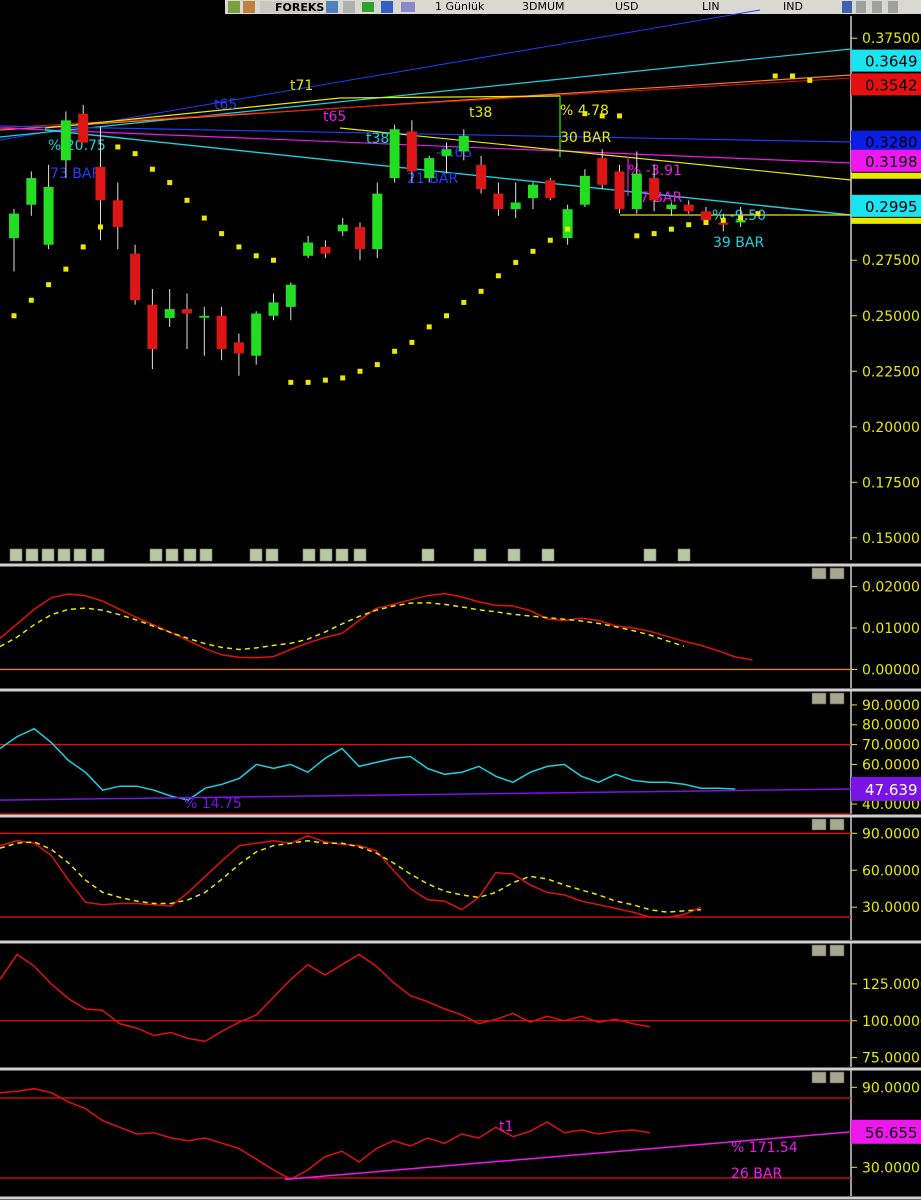 The width and height of the screenshot is (921, 1200). Describe the element at coordinates (627, 6) in the screenshot. I see `toolbar-currency: USD` at that location.